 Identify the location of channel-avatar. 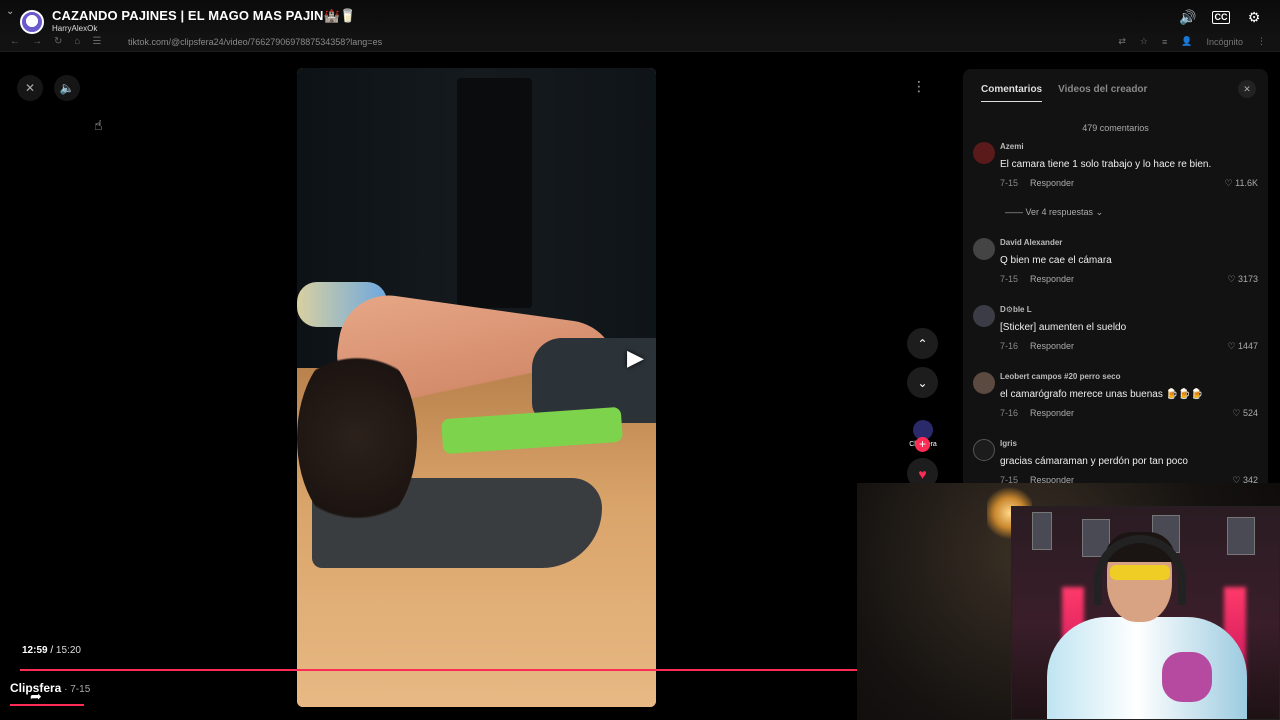
(32, 22).